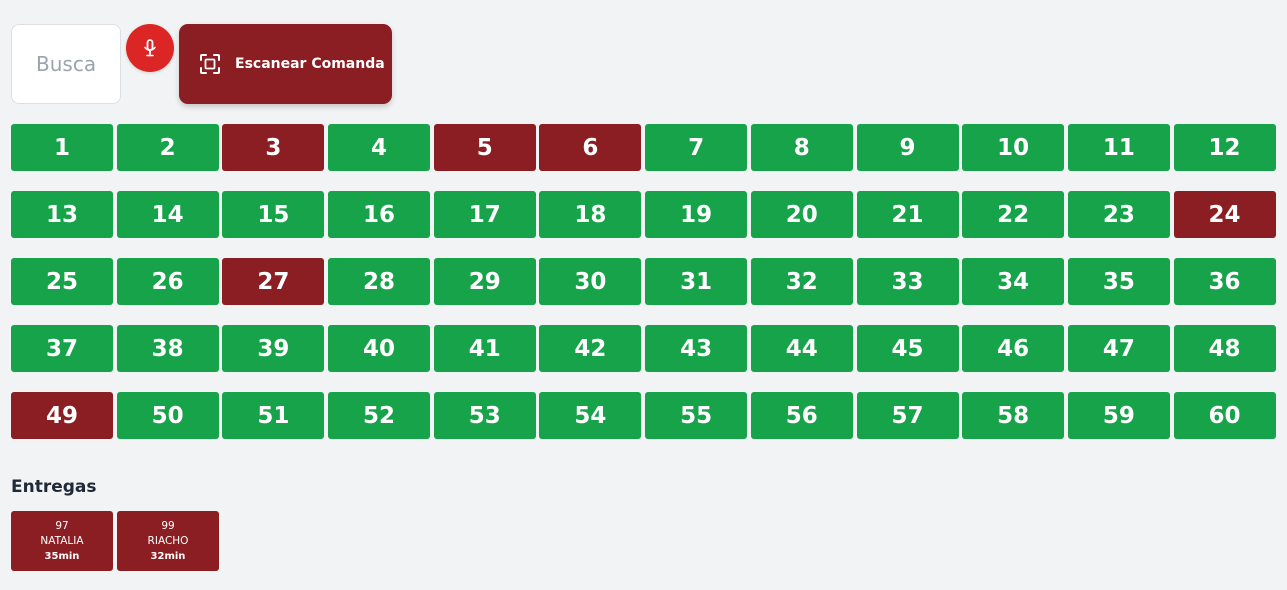 The height and width of the screenshot is (590, 1287). Describe the element at coordinates (696, 147) in the screenshot. I see `table-button-7: 7` at that location.